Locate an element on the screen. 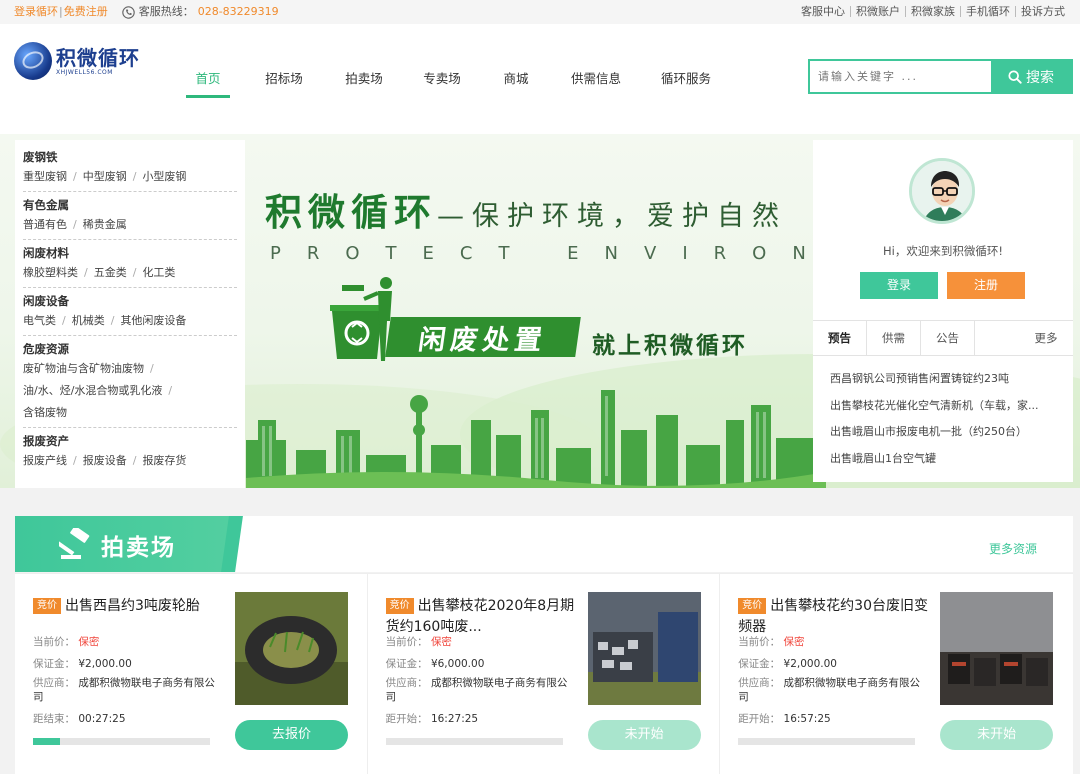 This screenshot has width=1080, height=774. site-logo: 积微循环 XHJWELL56.COM is located at coordinates (77, 61).